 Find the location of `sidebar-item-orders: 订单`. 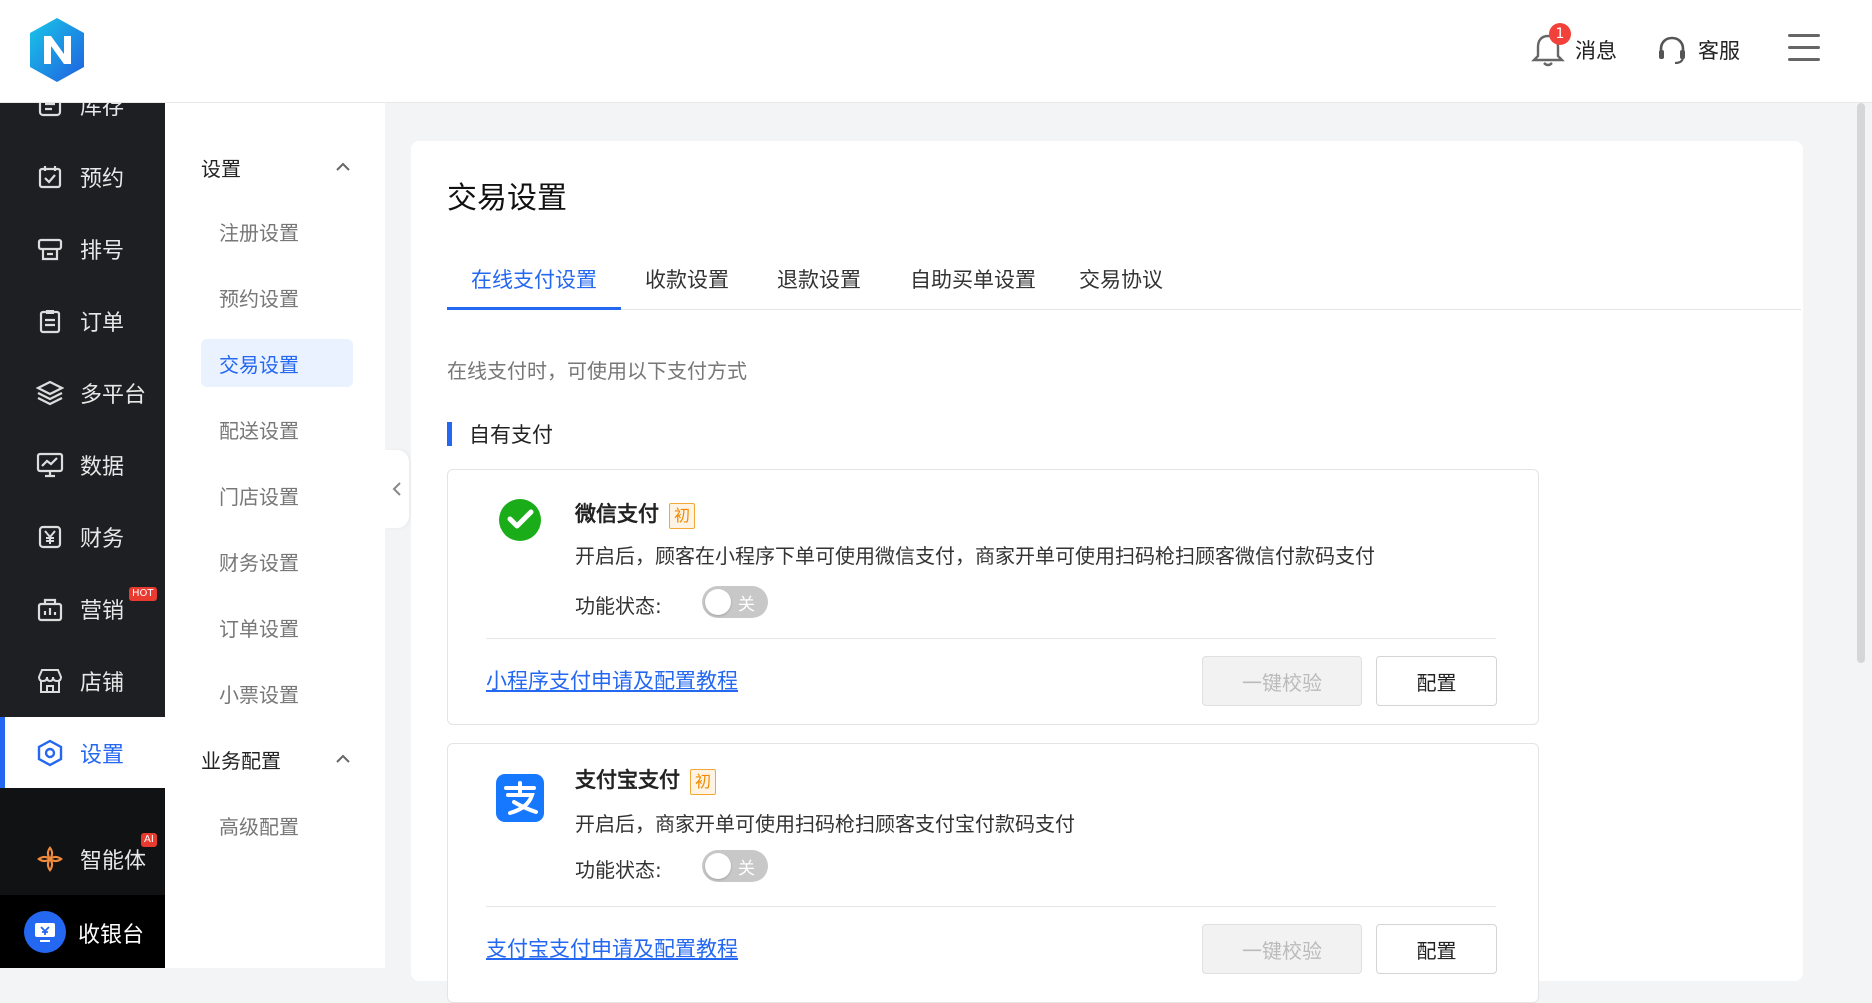

sidebar-item-orders: 订单 is located at coordinates (82, 321).